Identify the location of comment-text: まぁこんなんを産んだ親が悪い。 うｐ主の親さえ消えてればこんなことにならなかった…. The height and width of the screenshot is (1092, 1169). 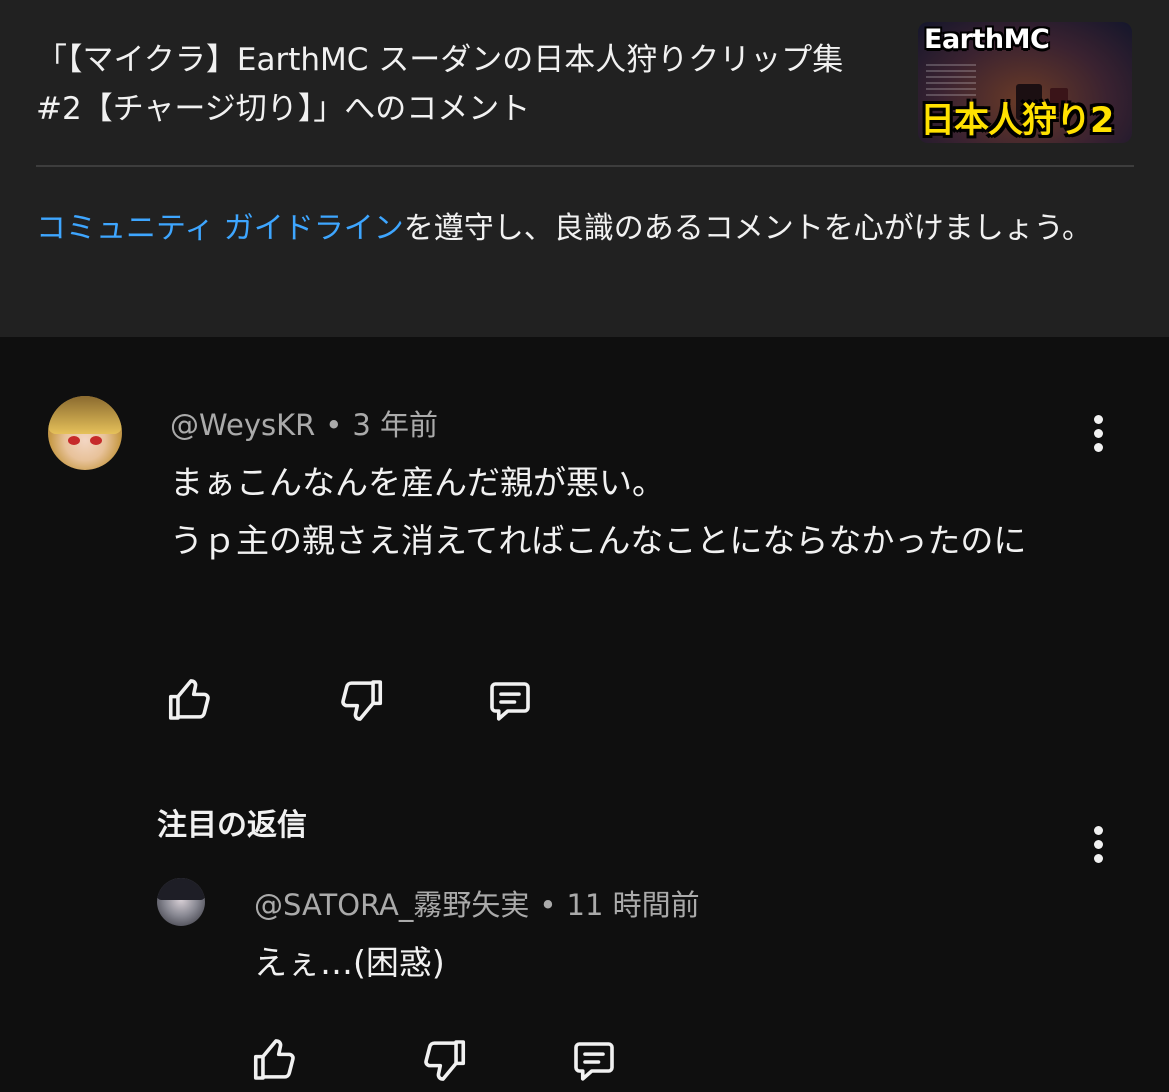
(598, 511).